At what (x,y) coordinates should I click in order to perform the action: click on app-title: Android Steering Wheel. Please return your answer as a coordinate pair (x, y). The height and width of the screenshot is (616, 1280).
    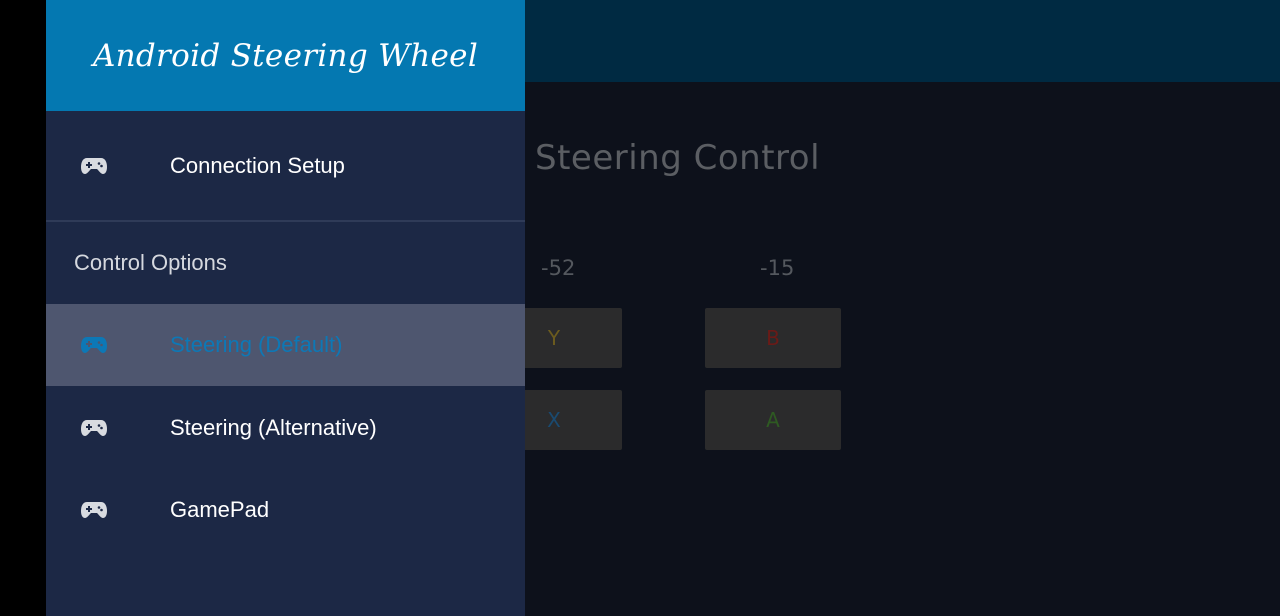
    Looking at the image, I should click on (285, 55).